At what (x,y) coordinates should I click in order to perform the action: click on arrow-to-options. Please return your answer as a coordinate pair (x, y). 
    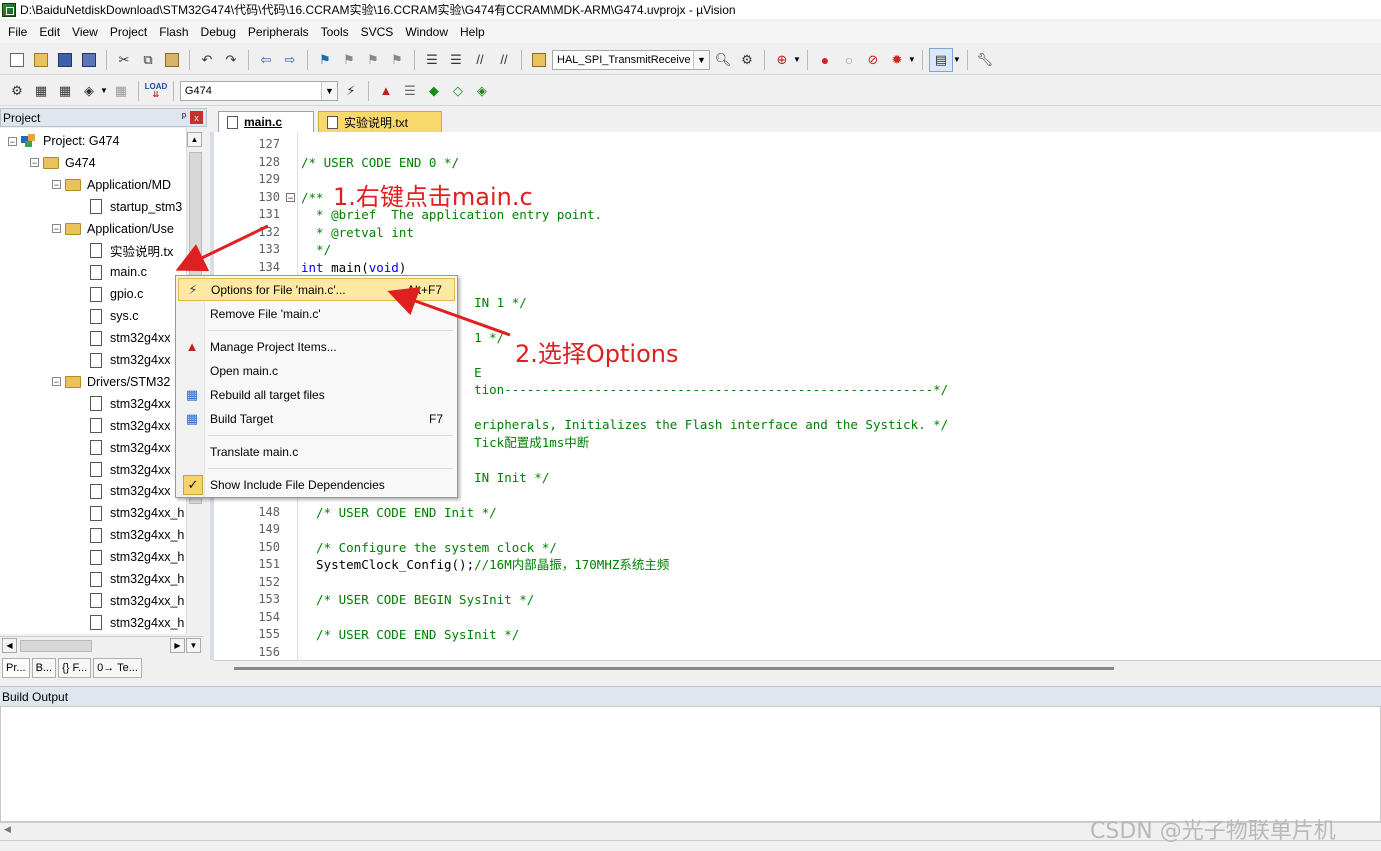
    Looking at the image, I should click on (449, 311).